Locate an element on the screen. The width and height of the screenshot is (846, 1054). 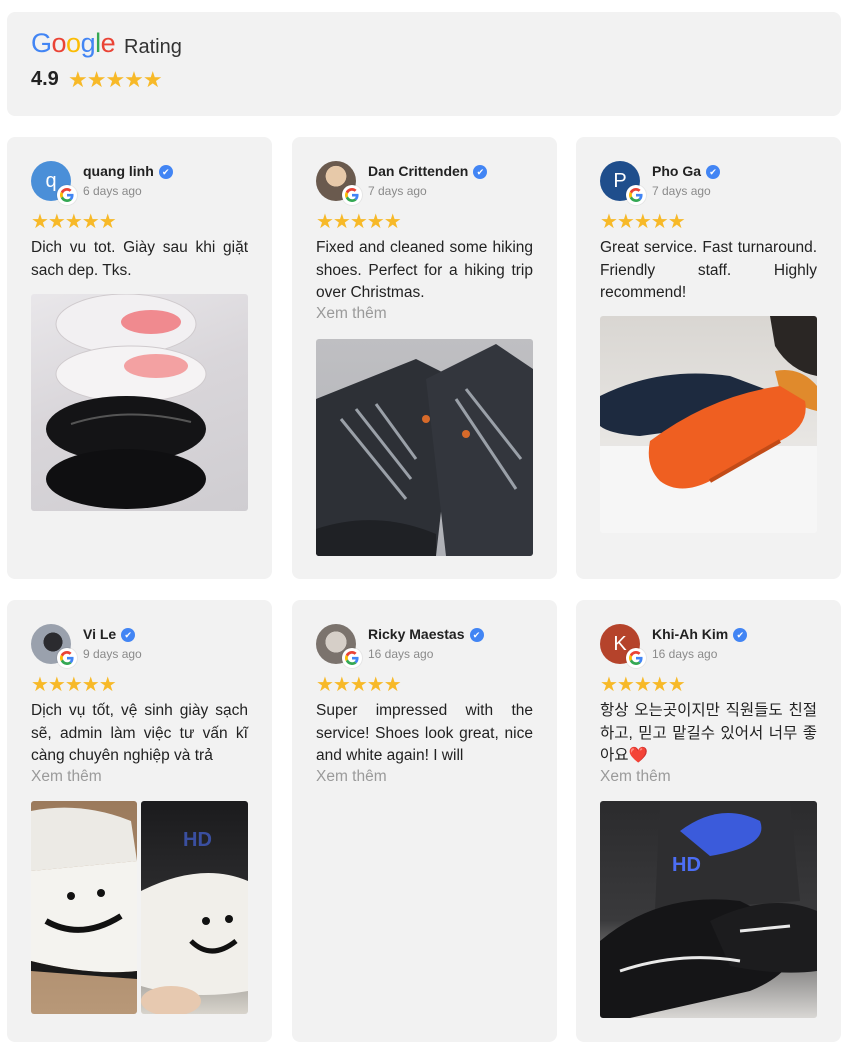
avatar: P is located at coordinates (623, 183).